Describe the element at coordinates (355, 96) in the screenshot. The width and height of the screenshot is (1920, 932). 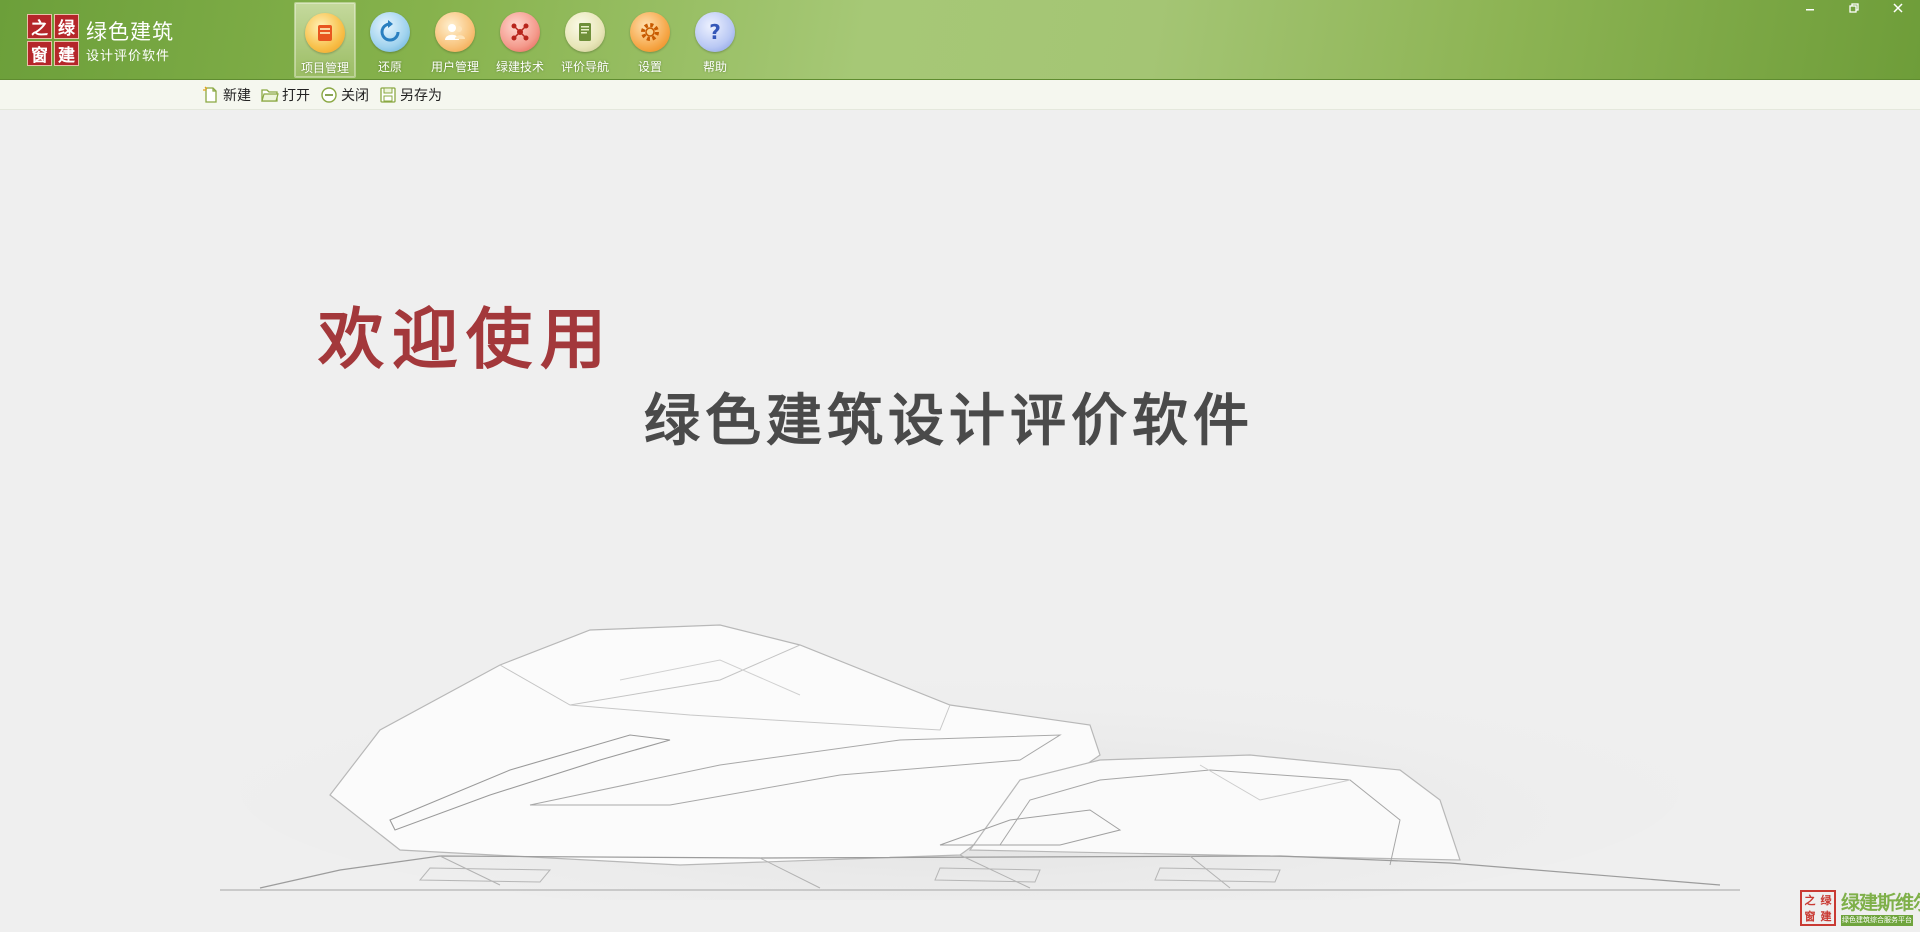
I see `close-label: 关闭` at that location.